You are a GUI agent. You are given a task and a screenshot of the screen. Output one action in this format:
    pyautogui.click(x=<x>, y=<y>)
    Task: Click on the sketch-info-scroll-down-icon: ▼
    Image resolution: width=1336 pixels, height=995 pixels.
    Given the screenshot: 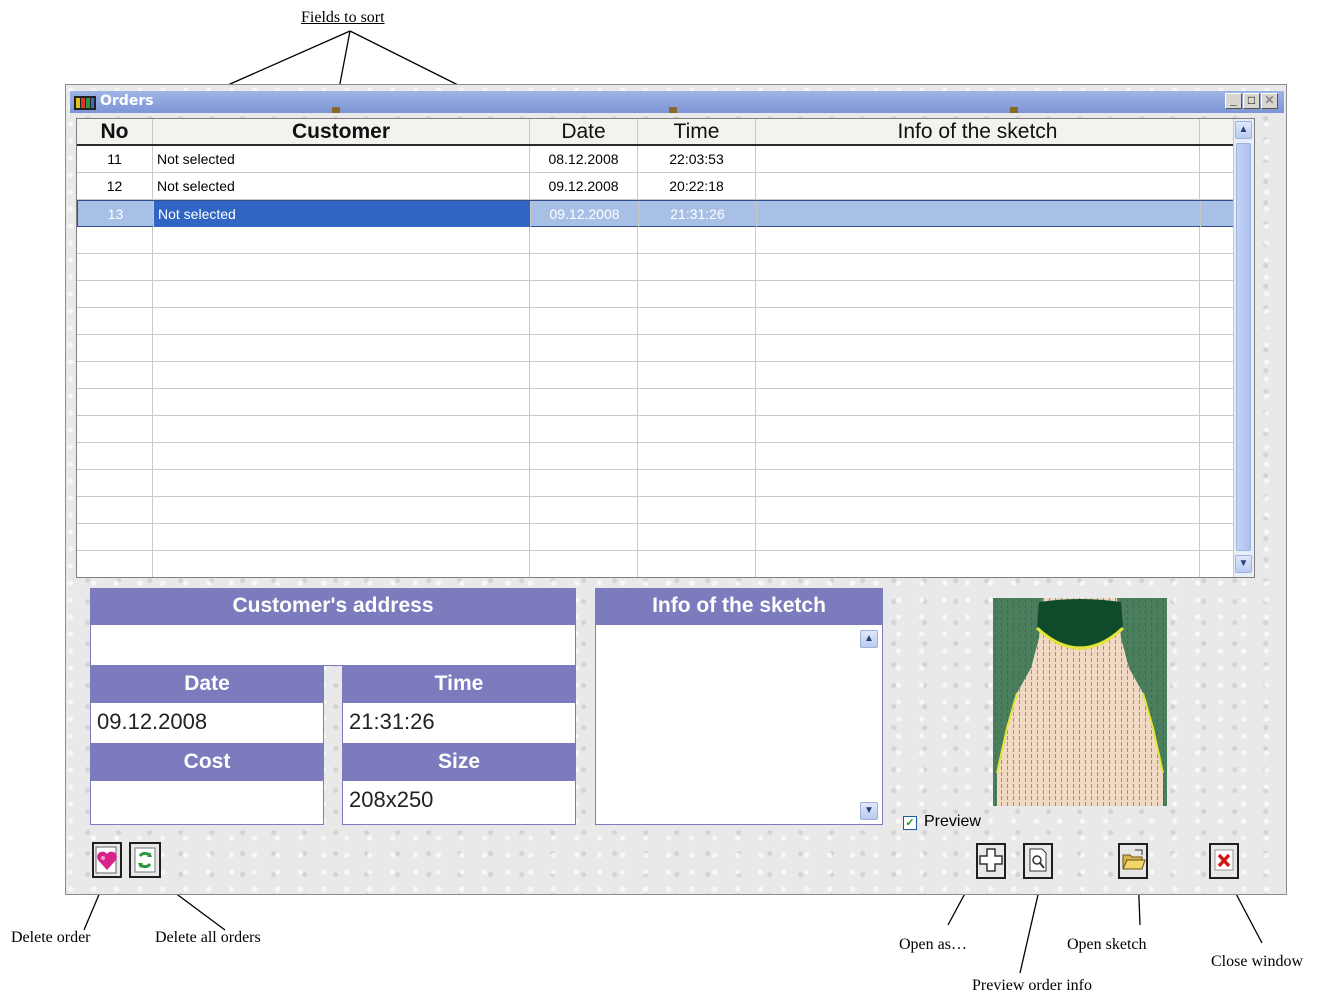 What is the action you would take?
    pyautogui.click(x=869, y=811)
    